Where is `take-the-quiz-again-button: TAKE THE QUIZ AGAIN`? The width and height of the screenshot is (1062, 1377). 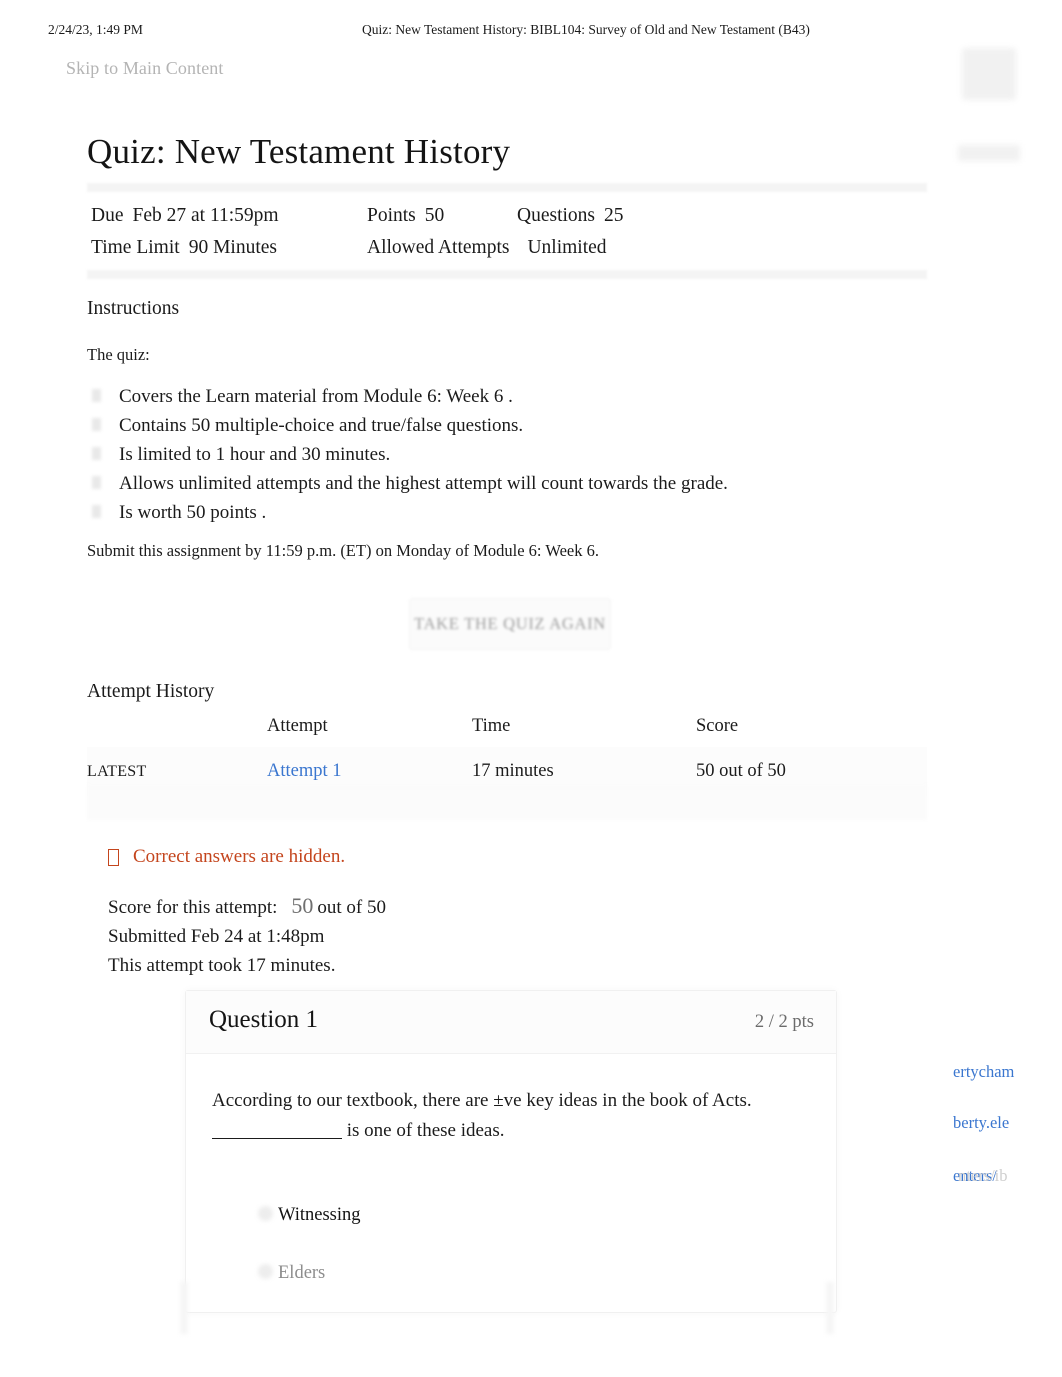
take-the-quiz-again-button: TAKE THE QUIZ AGAIN is located at coordinates (510, 624).